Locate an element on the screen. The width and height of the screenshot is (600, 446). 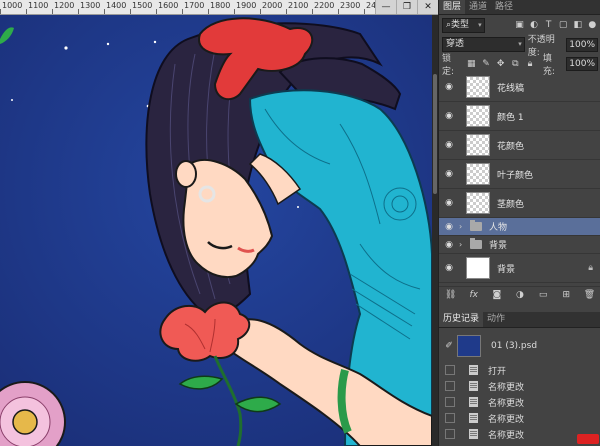
layer-name: 花颜色 is located at coordinates (511, 146).